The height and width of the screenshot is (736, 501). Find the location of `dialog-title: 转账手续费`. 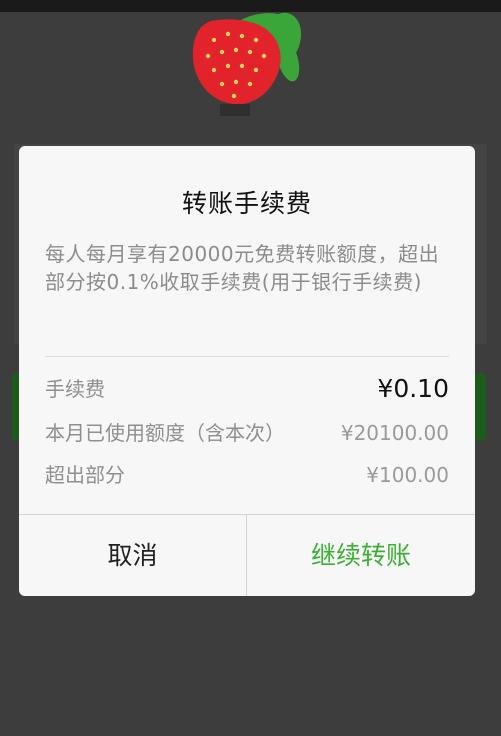

dialog-title: 转账手续费 is located at coordinates (246, 203).